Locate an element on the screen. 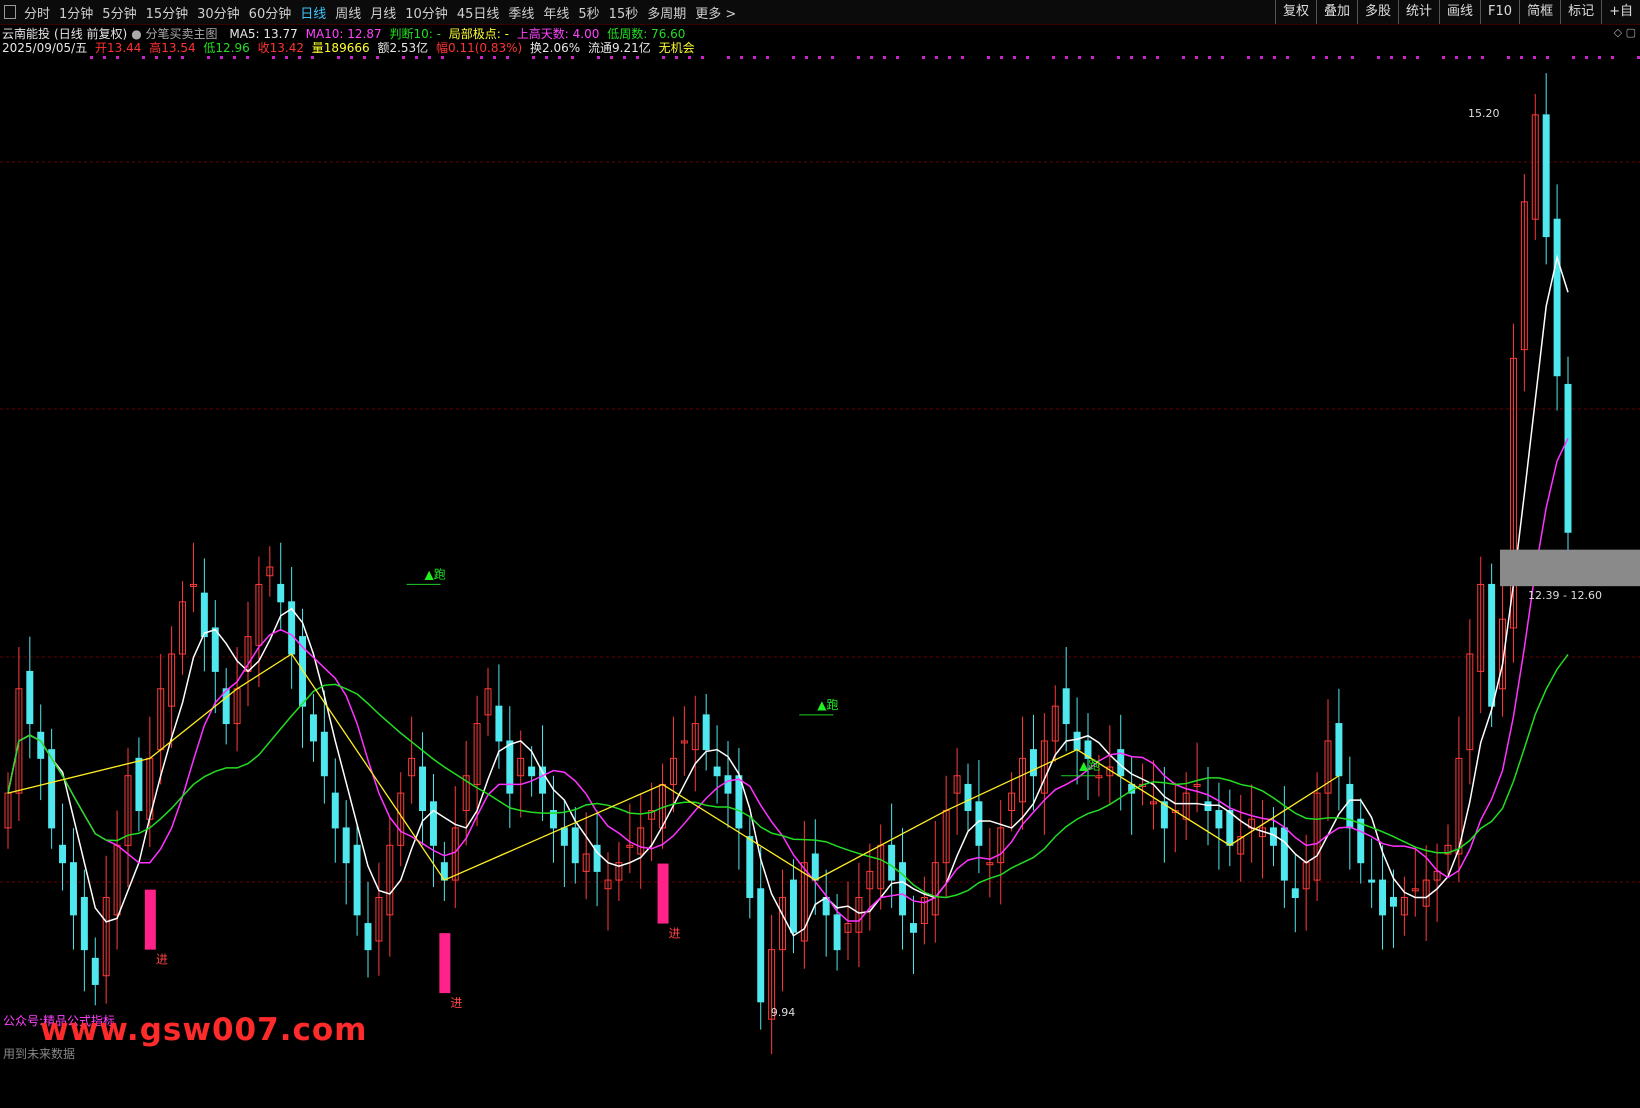  period-tab: 5秒 is located at coordinates (588, 12).